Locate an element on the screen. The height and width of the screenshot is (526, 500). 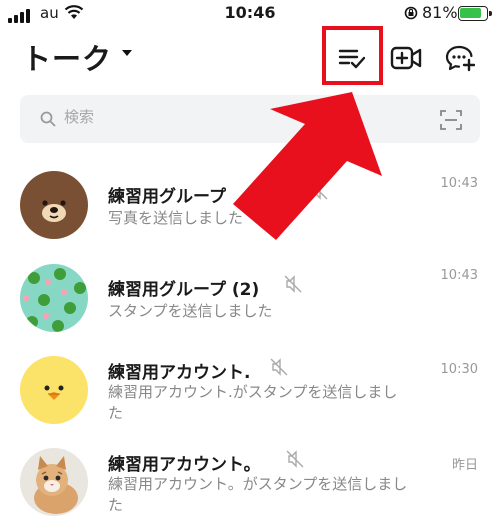
video-call-button is located at coordinates (406, 58).